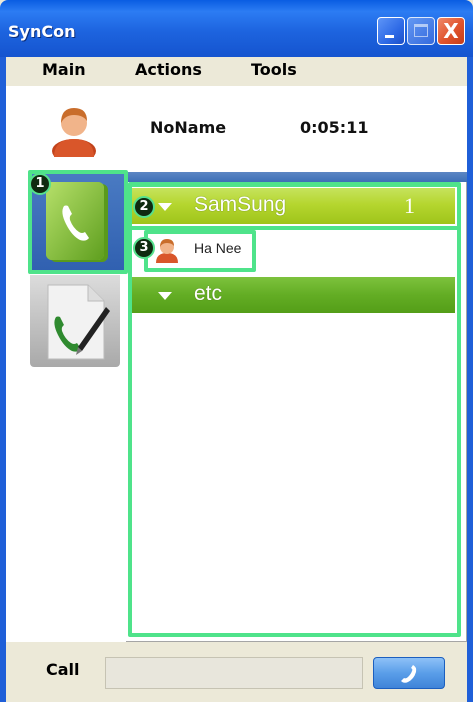 Image resolution: width=473 pixels, height=702 pixels. I want to click on minimize-button, so click(391, 31).